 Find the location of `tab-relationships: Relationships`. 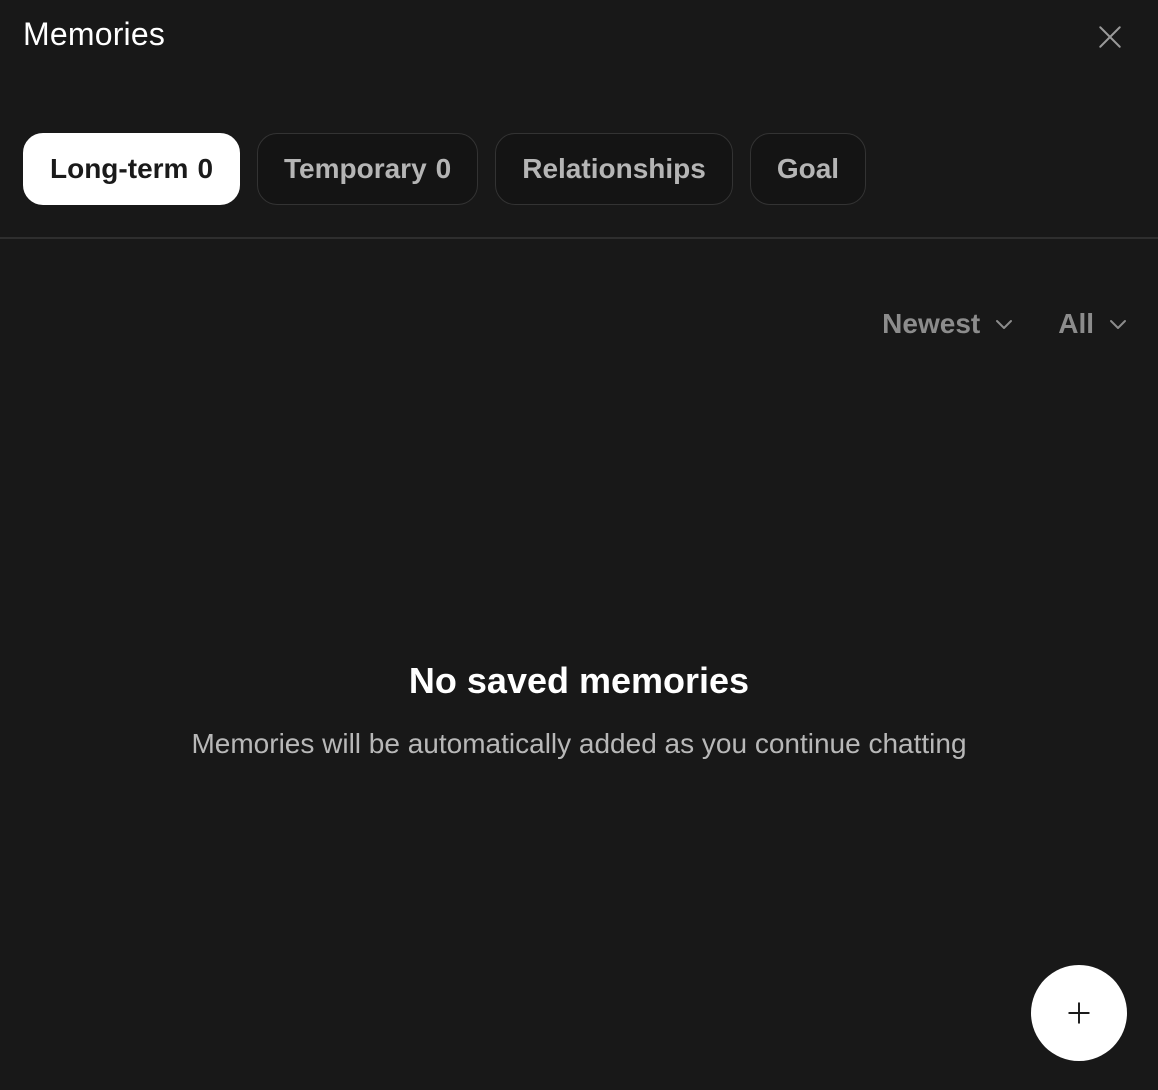

tab-relationships: Relationships is located at coordinates (614, 169).